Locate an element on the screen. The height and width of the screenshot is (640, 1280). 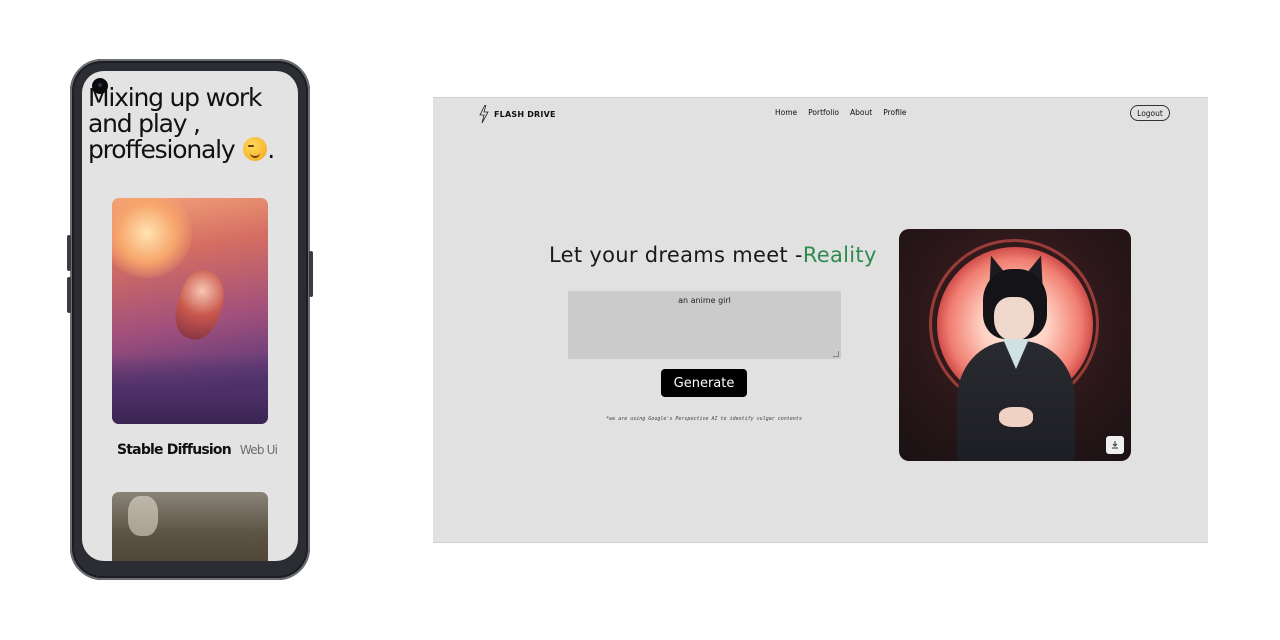
download-icon is located at coordinates (1115, 445).